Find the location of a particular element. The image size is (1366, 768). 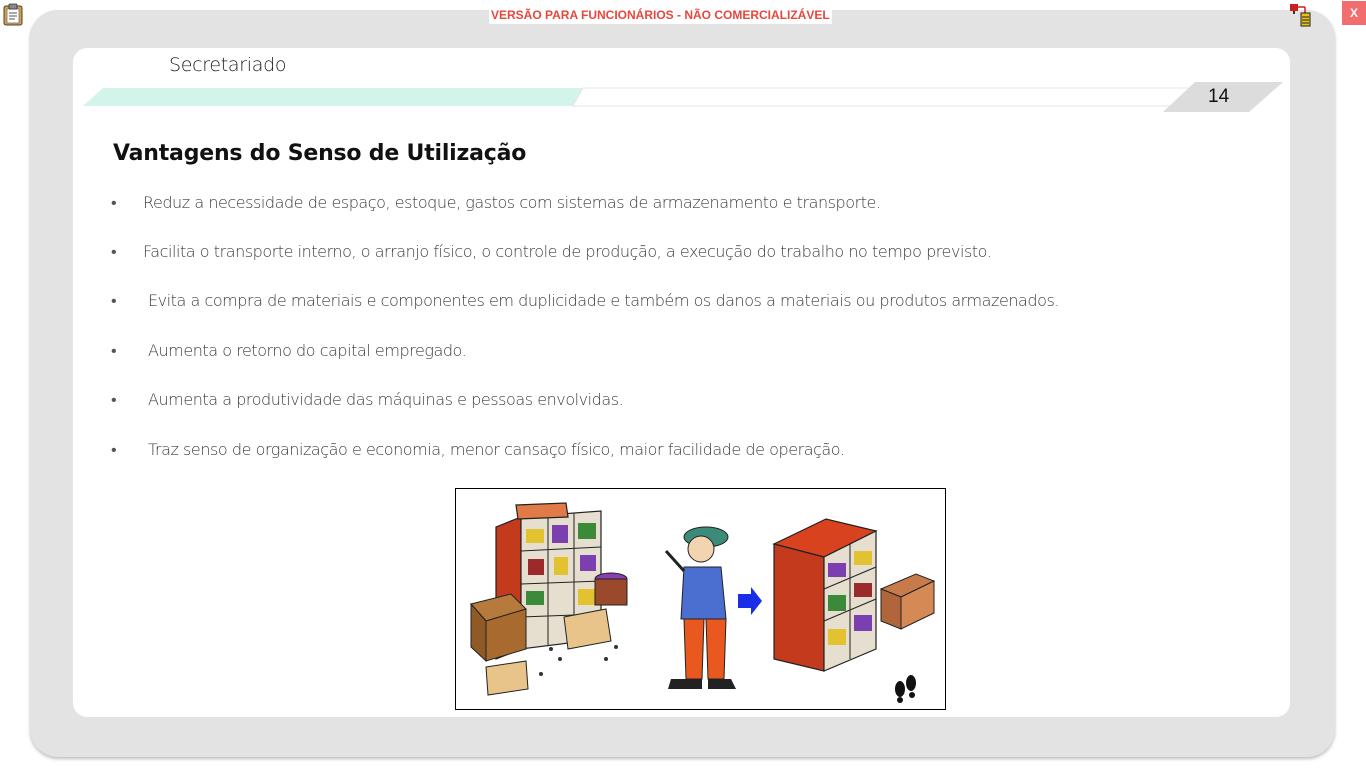

illustration is located at coordinates (700, 599).